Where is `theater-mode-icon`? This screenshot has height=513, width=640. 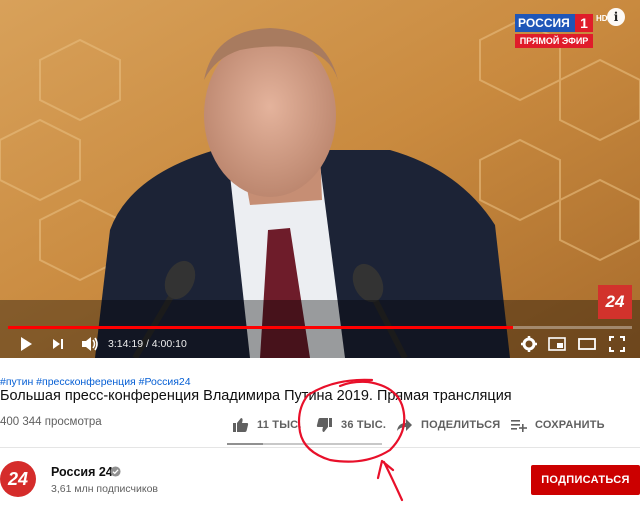
theater-mode-icon is located at coordinates (587, 344).